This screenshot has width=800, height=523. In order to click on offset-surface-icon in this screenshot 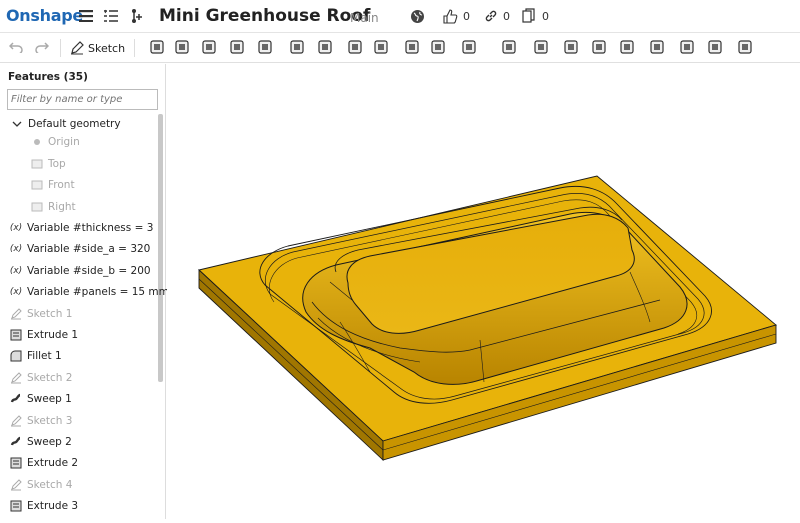, I will do `click(745, 47)`.